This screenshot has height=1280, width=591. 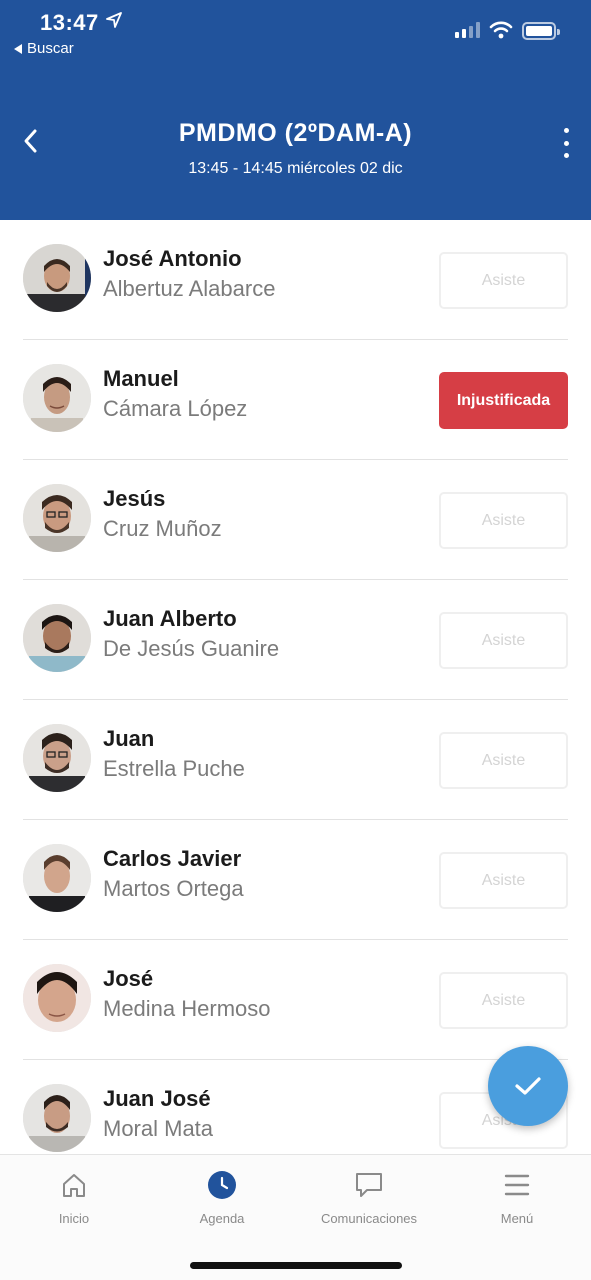 I want to click on student-first-name: Carlos Javier, so click(x=172, y=858).